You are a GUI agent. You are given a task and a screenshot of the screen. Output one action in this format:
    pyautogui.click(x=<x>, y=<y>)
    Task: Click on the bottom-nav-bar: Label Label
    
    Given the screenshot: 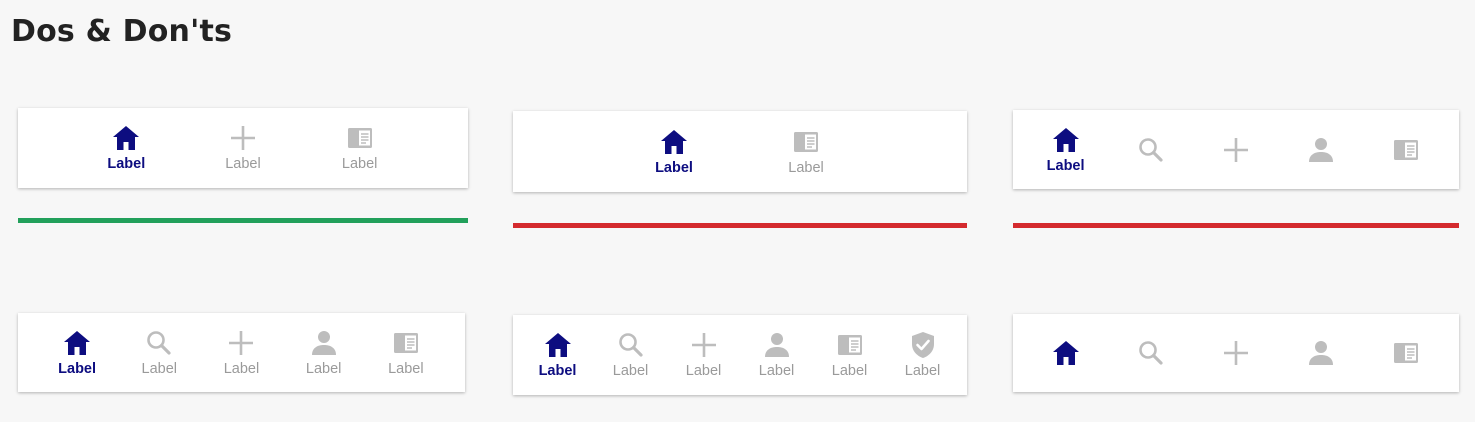 What is the action you would take?
    pyautogui.click(x=740, y=151)
    